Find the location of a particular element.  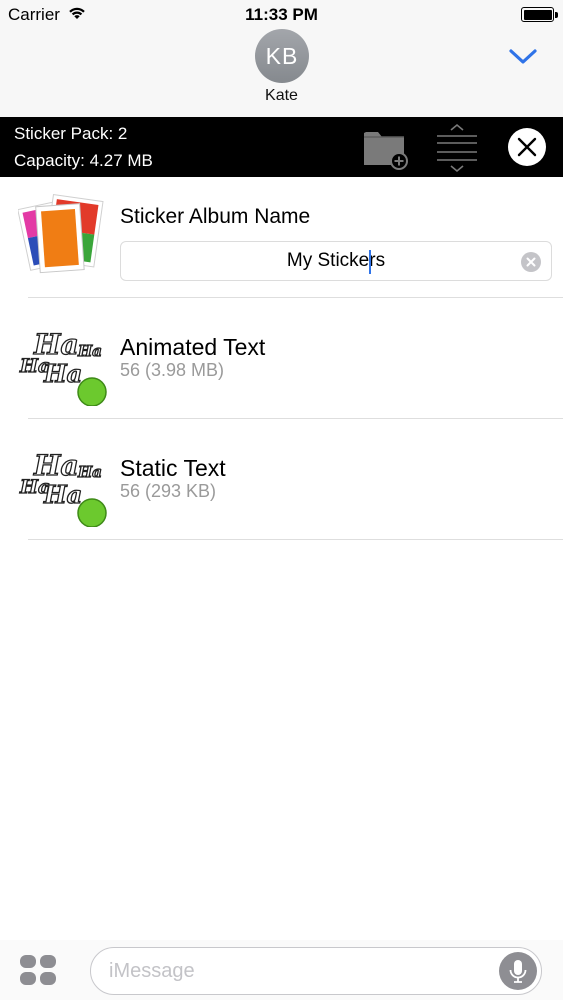

sticker-list-item: Ha Ha Ha Ha Static Text 56 (293 KB) is located at coordinates (281, 479).